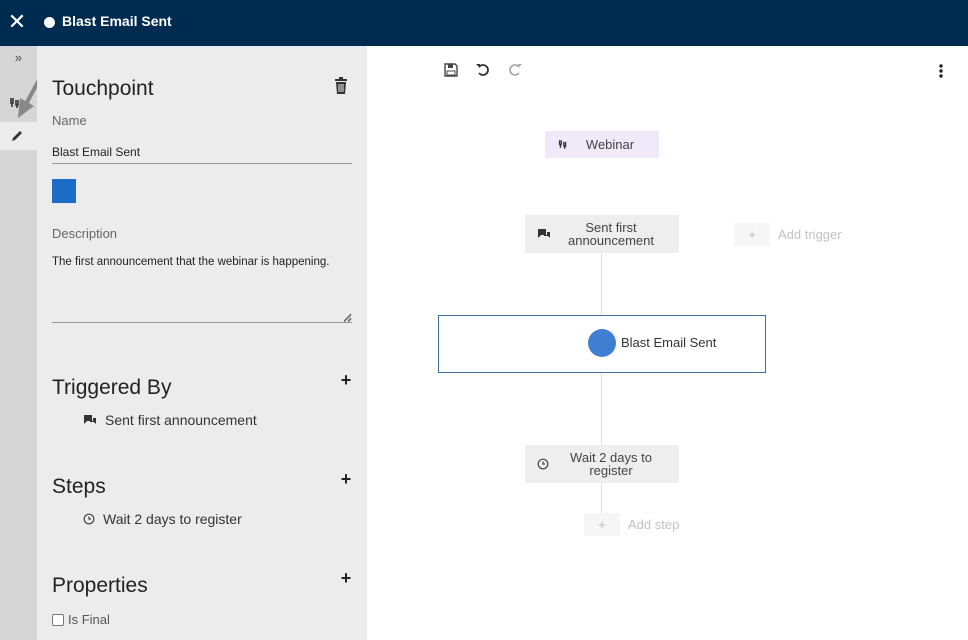 This screenshot has height=640, width=968. Describe the element at coordinates (49, 22) in the screenshot. I see `status-dot` at that location.